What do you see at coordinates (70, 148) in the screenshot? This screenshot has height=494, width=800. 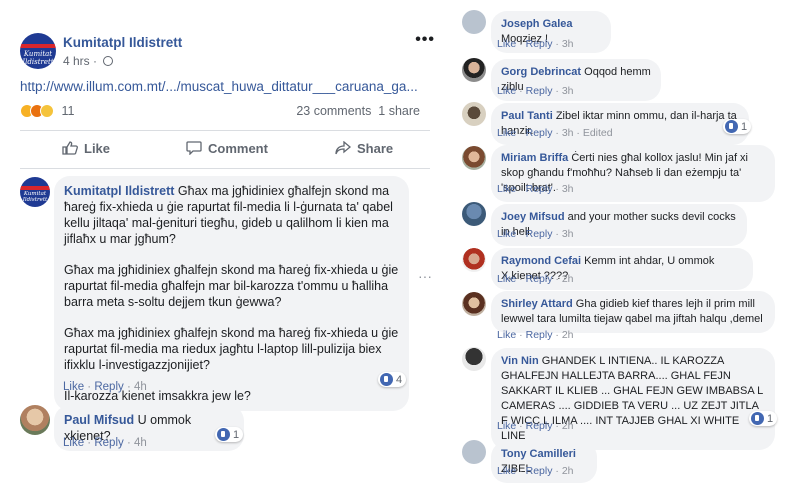 I see `like-icon` at bounding box center [70, 148].